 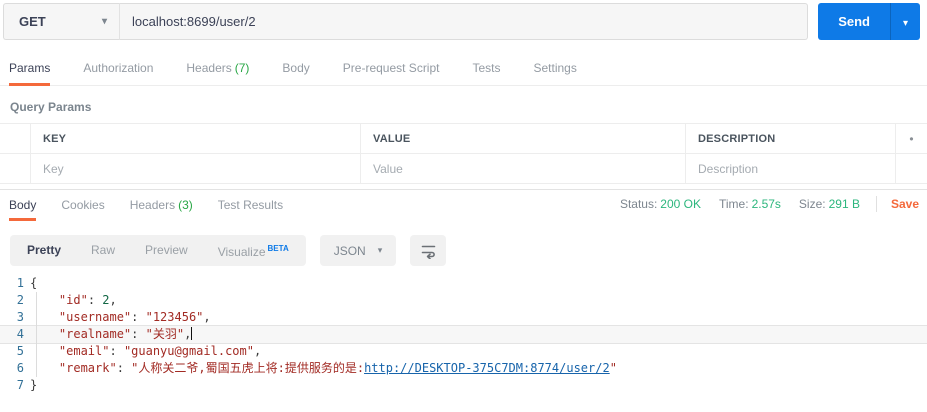 I want to click on tab-label: Settings, so click(x=555, y=68).